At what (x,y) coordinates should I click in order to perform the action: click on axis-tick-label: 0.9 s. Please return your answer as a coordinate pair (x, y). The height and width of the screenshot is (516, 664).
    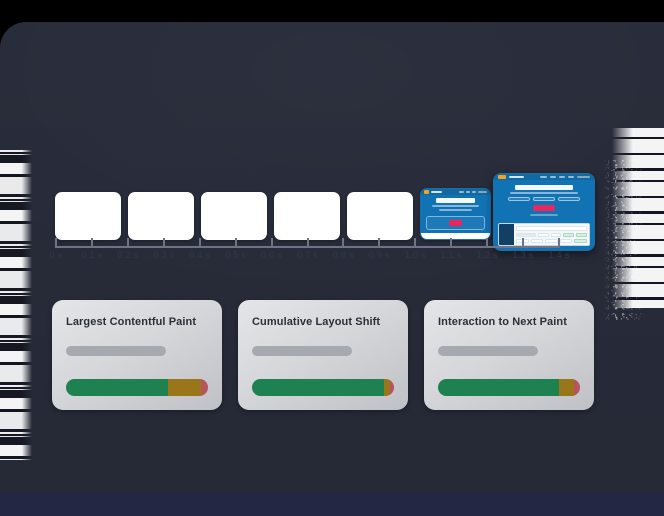
    Looking at the image, I should click on (379, 255).